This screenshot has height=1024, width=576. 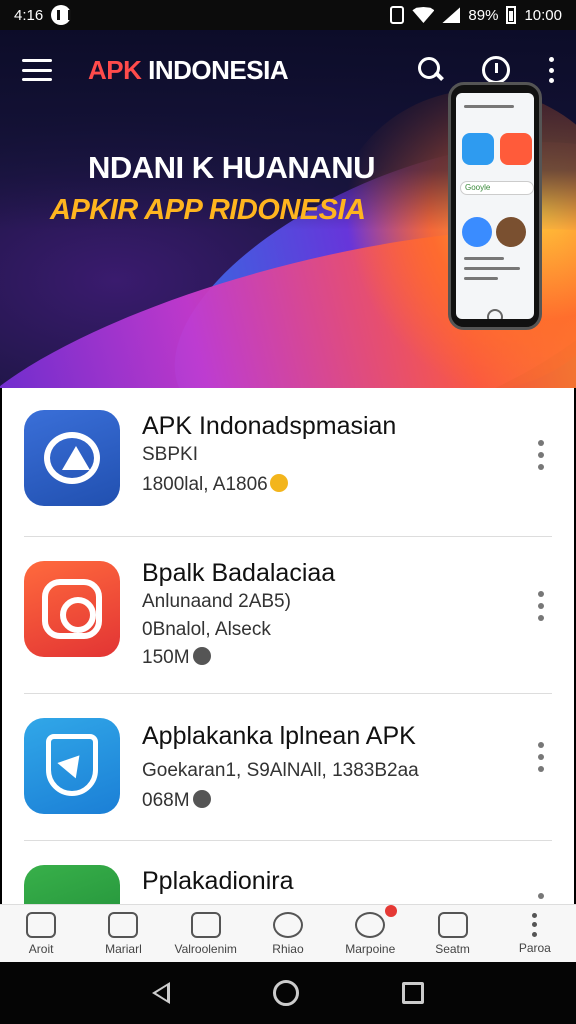 I want to click on brand-logo: APK INDONESIA, so click(x=188, y=69).